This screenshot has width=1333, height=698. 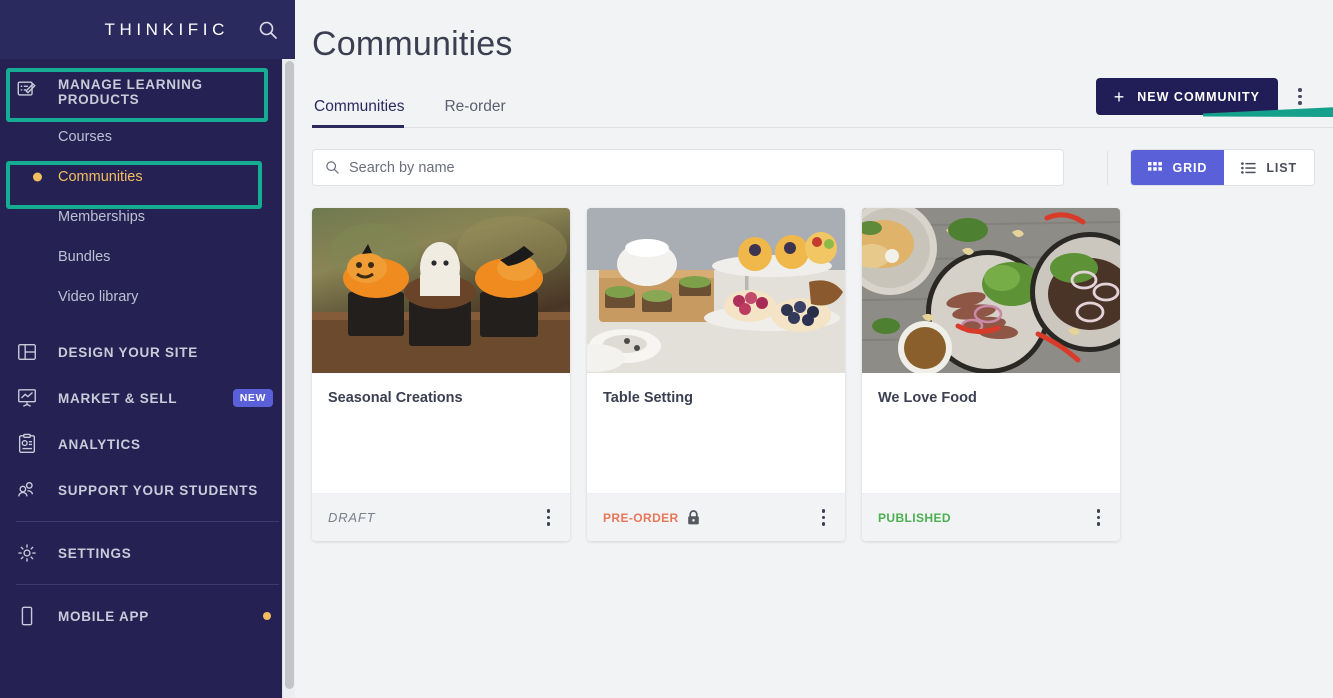 What do you see at coordinates (166, 29) in the screenshot?
I see `thinkific-logo: THINKIFIC` at bounding box center [166, 29].